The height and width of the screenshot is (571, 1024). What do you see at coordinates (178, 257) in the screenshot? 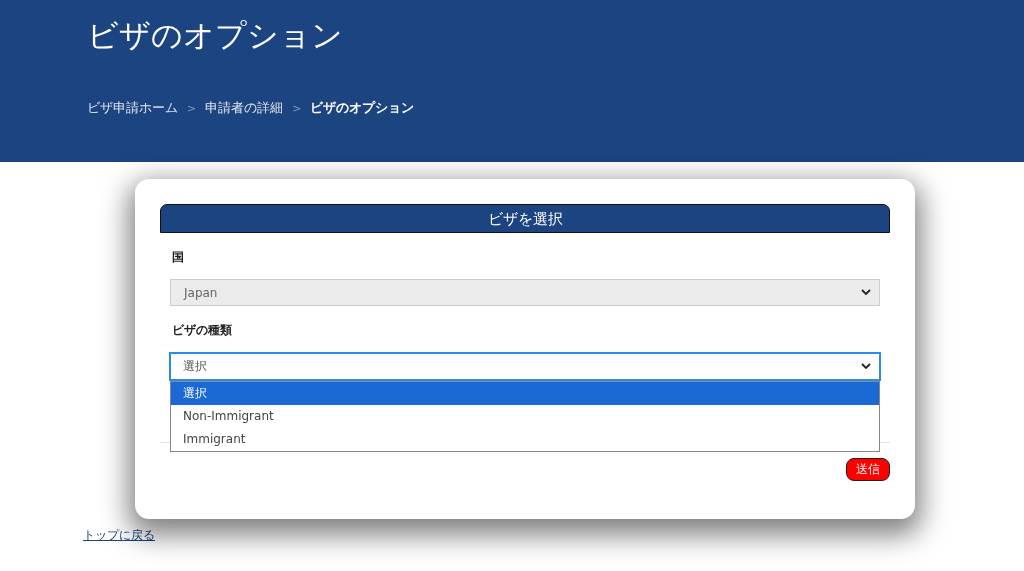
I see `field-label: 国` at bounding box center [178, 257].